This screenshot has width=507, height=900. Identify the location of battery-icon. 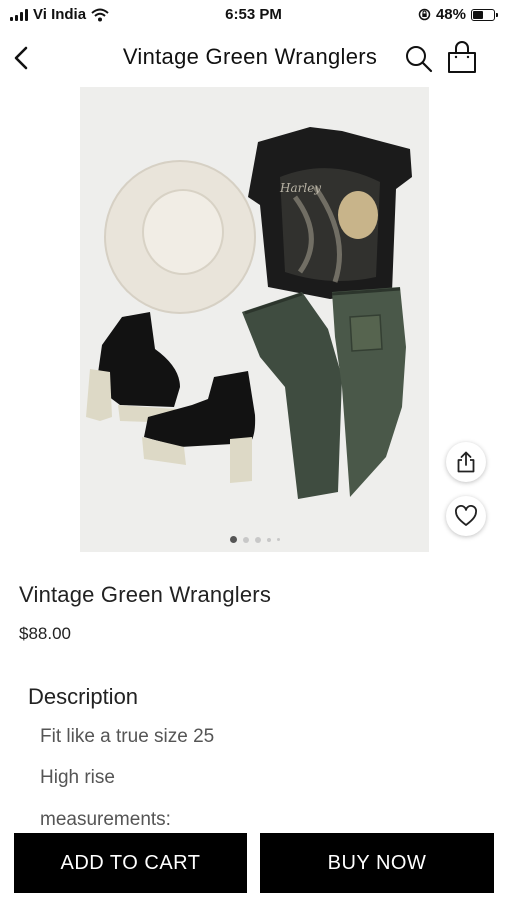
(484, 14).